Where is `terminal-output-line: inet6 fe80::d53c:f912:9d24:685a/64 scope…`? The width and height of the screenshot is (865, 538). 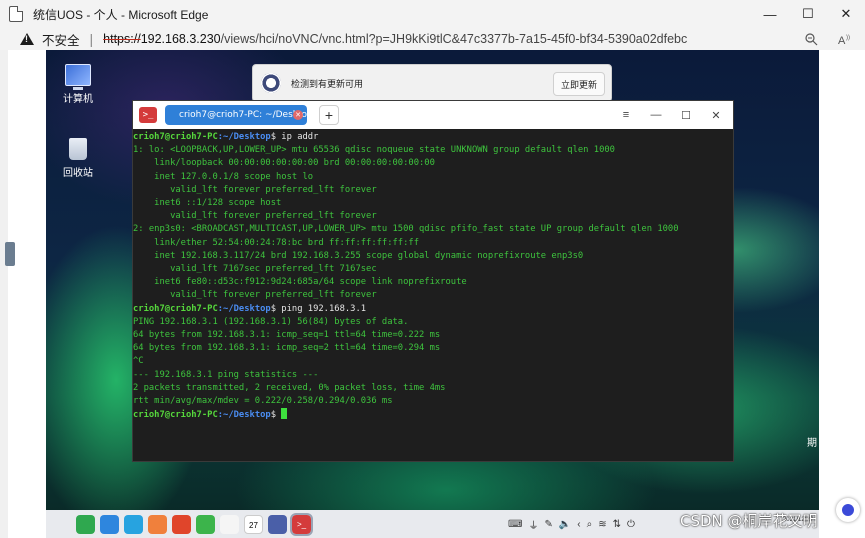 terminal-output-line: inet6 fe80::d53c:f912:9d24:685a/64 scope… is located at coordinates (300, 282).